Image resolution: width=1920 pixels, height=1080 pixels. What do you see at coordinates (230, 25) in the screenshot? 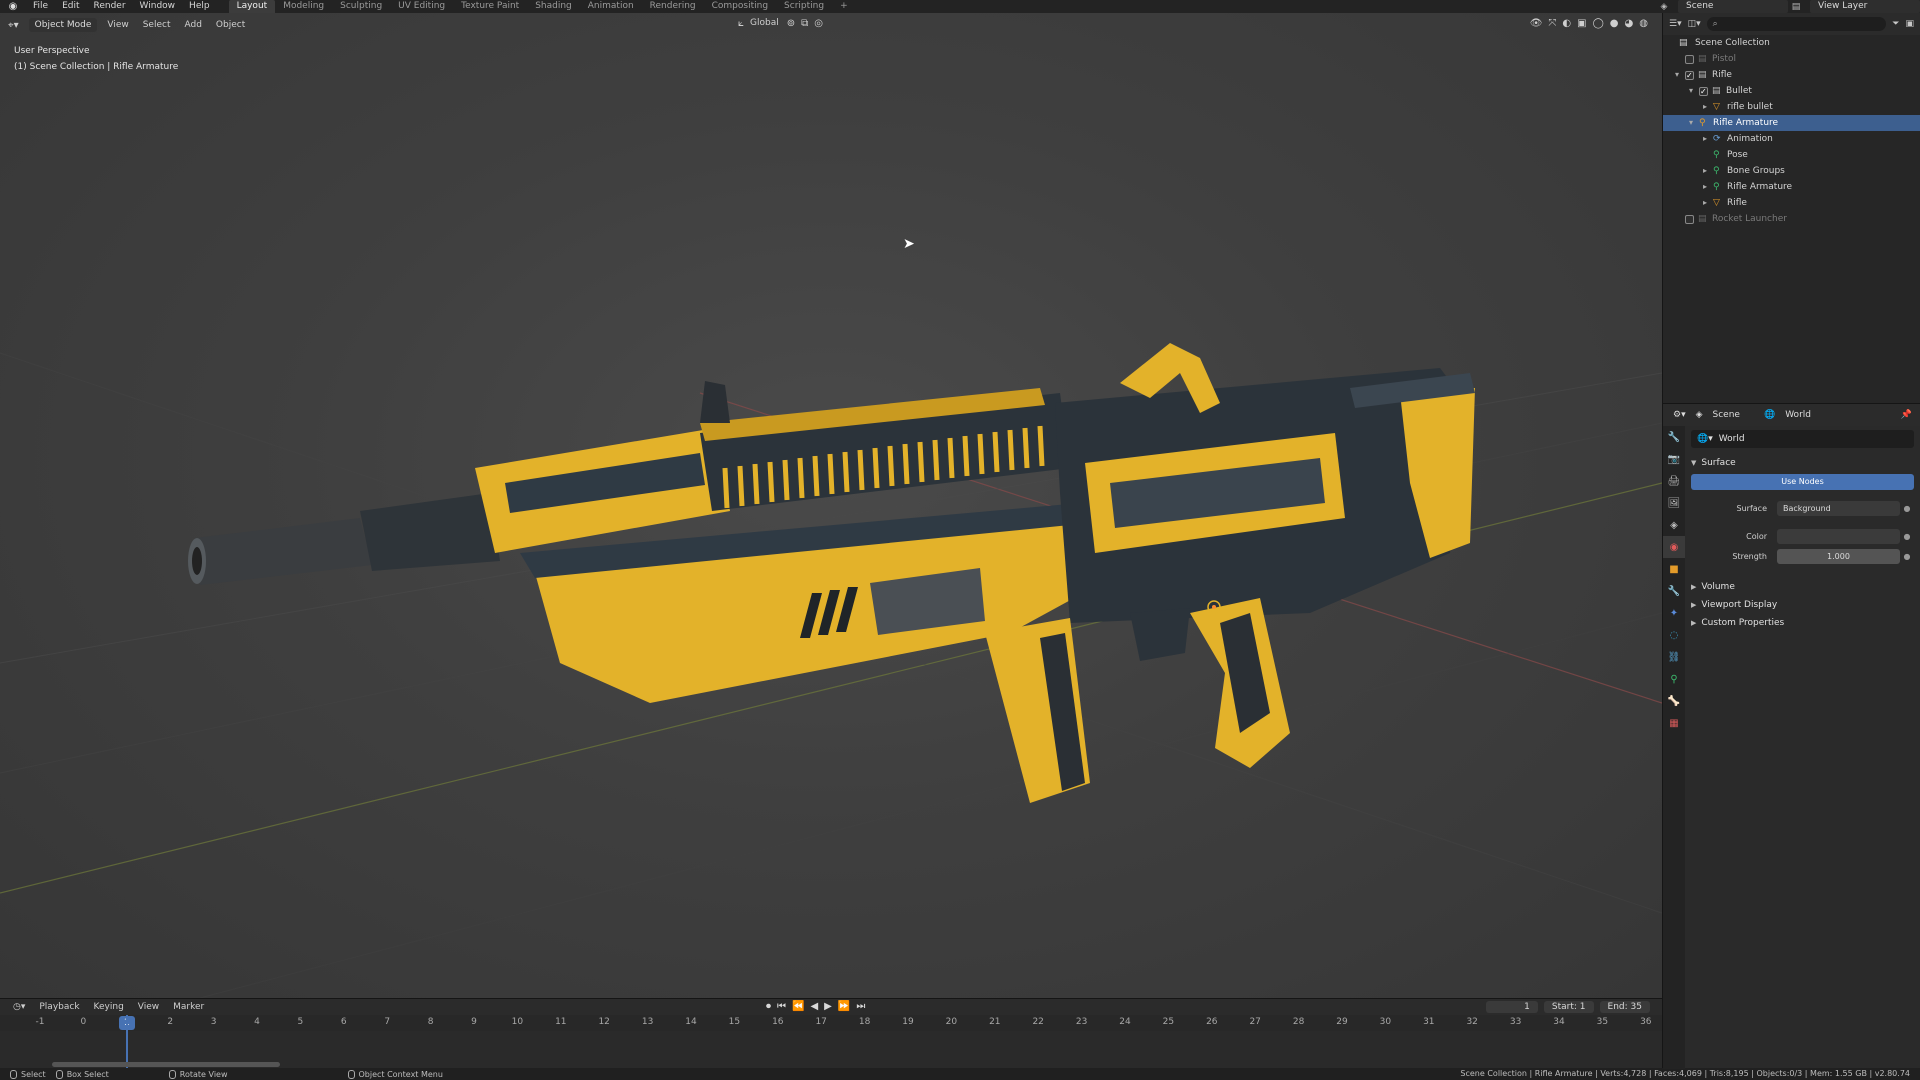
I see `menu-object: Object` at bounding box center [230, 25].